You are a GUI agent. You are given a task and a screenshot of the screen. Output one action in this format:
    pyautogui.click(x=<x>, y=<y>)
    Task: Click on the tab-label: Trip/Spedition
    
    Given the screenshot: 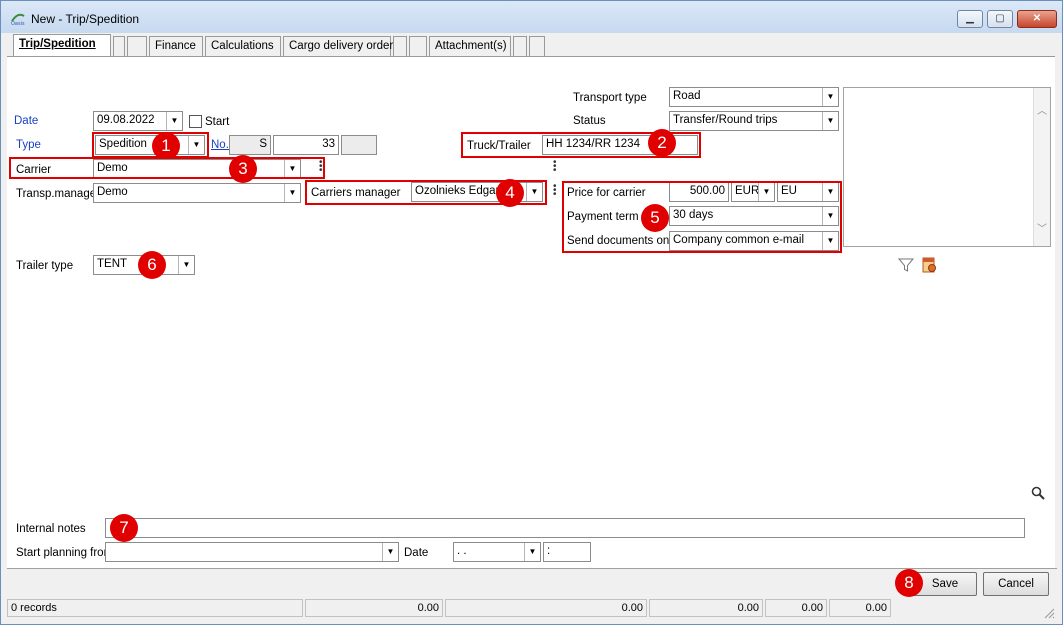 What is the action you would take?
    pyautogui.click(x=57, y=44)
    